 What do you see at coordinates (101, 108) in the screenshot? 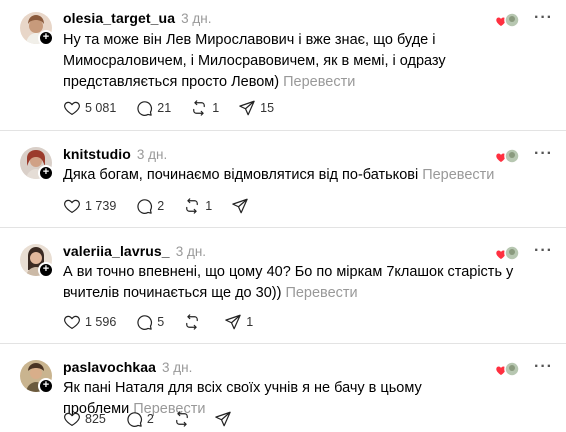
I see `like-count: 5 081` at bounding box center [101, 108].